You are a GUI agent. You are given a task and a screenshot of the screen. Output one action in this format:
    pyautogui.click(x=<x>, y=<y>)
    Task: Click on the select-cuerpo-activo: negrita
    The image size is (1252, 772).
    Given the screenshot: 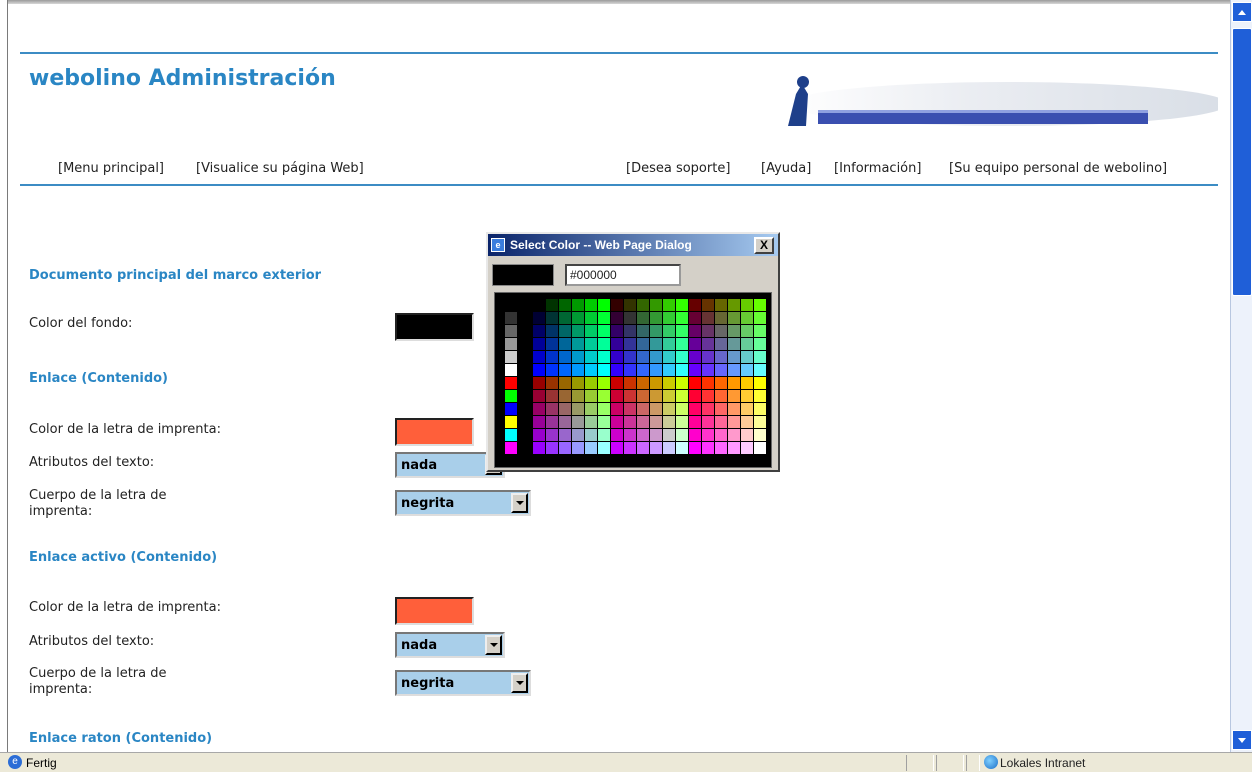 What is the action you would take?
    pyautogui.click(x=463, y=683)
    